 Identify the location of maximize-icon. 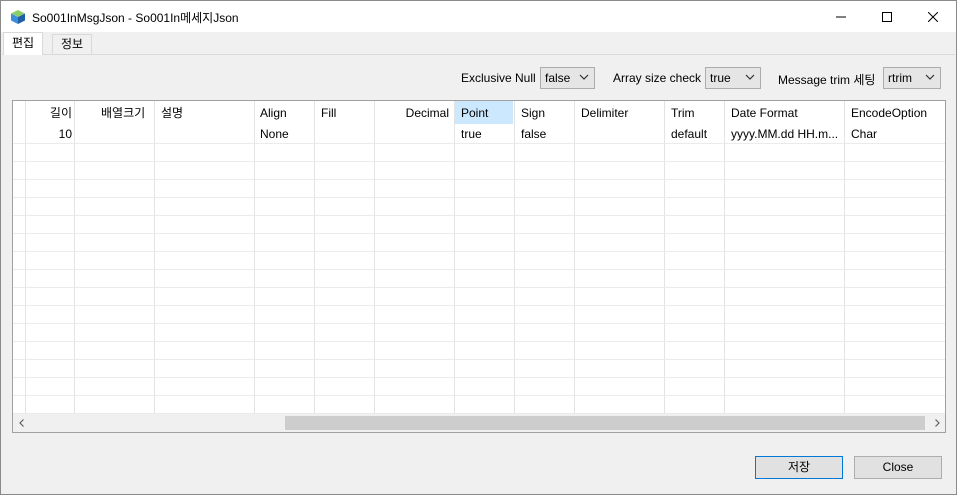
(887, 16).